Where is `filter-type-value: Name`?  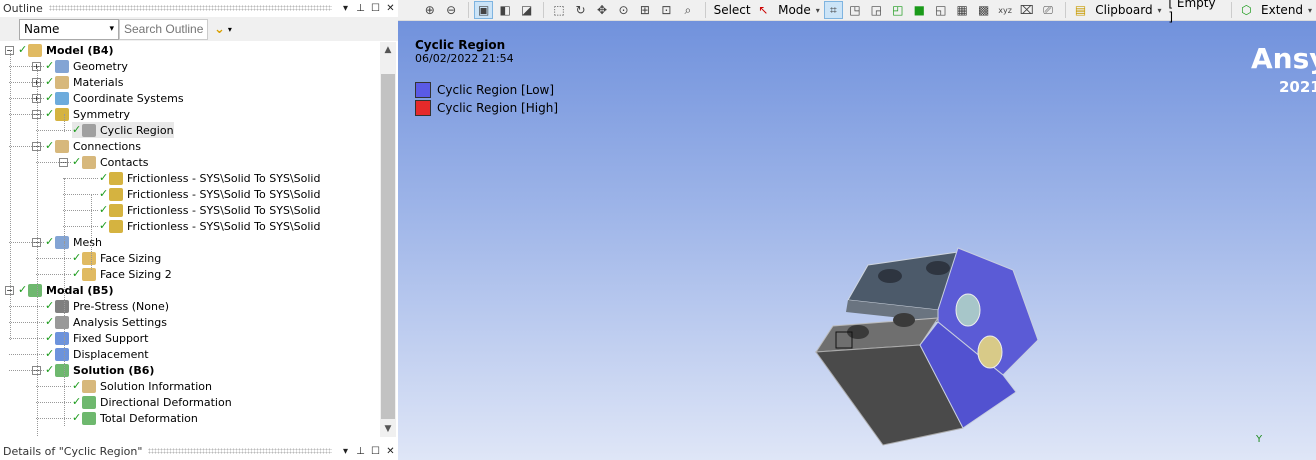 filter-type-value: Name is located at coordinates (42, 29).